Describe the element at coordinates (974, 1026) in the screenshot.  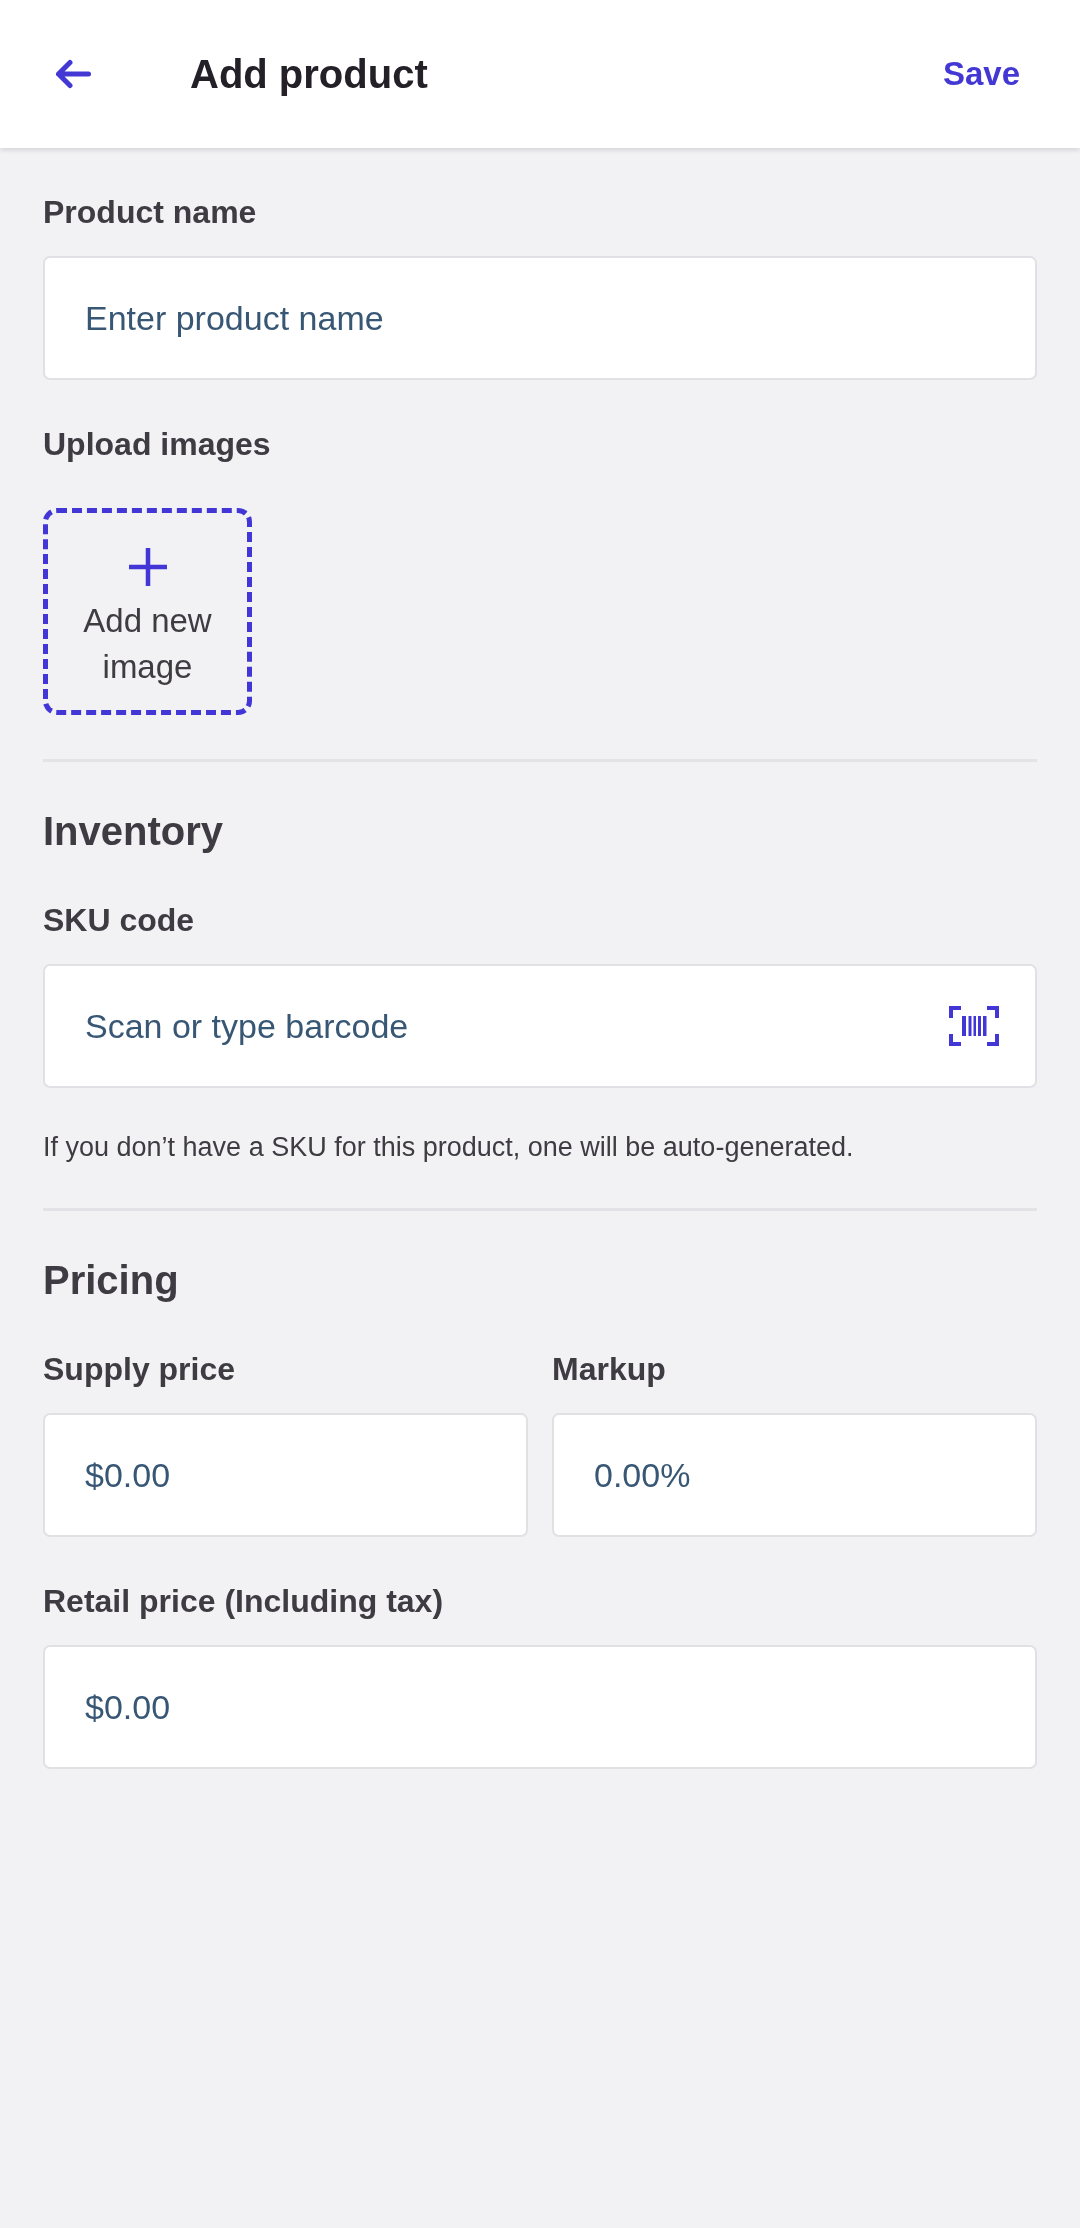
I see `barcode-icon` at that location.